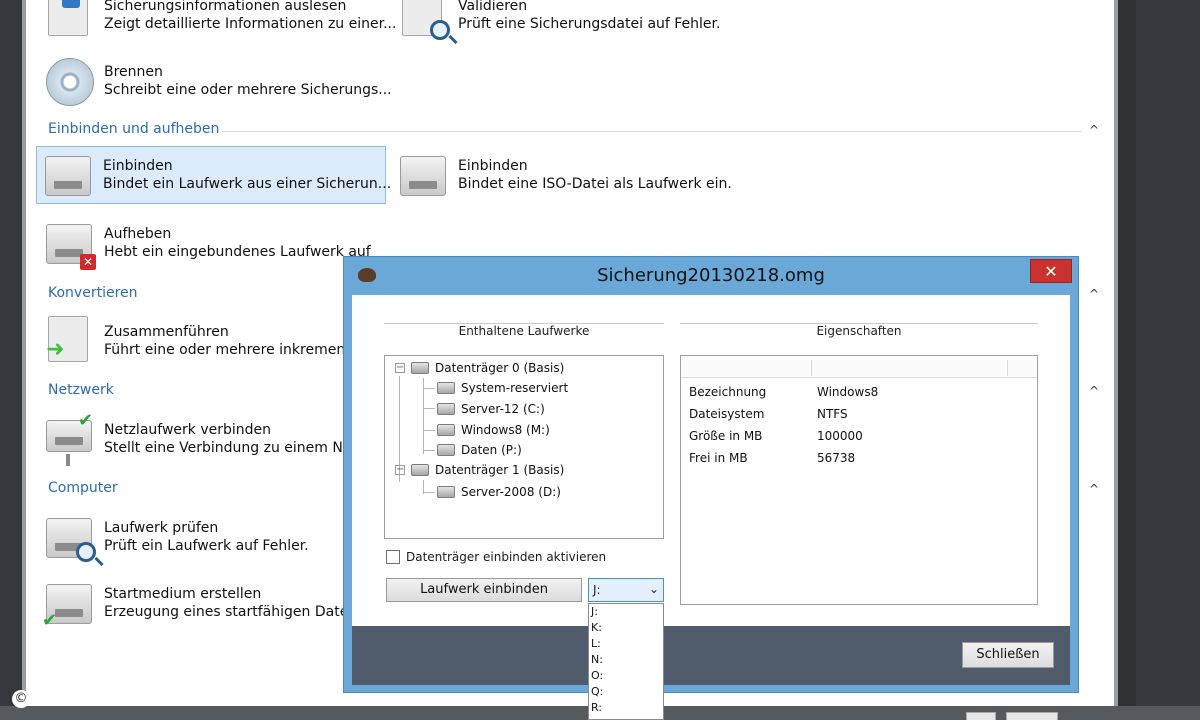 The height and width of the screenshot is (720, 1200). What do you see at coordinates (69, 603) in the screenshot?
I see `boot-media-icon: ✔` at bounding box center [69, 603].